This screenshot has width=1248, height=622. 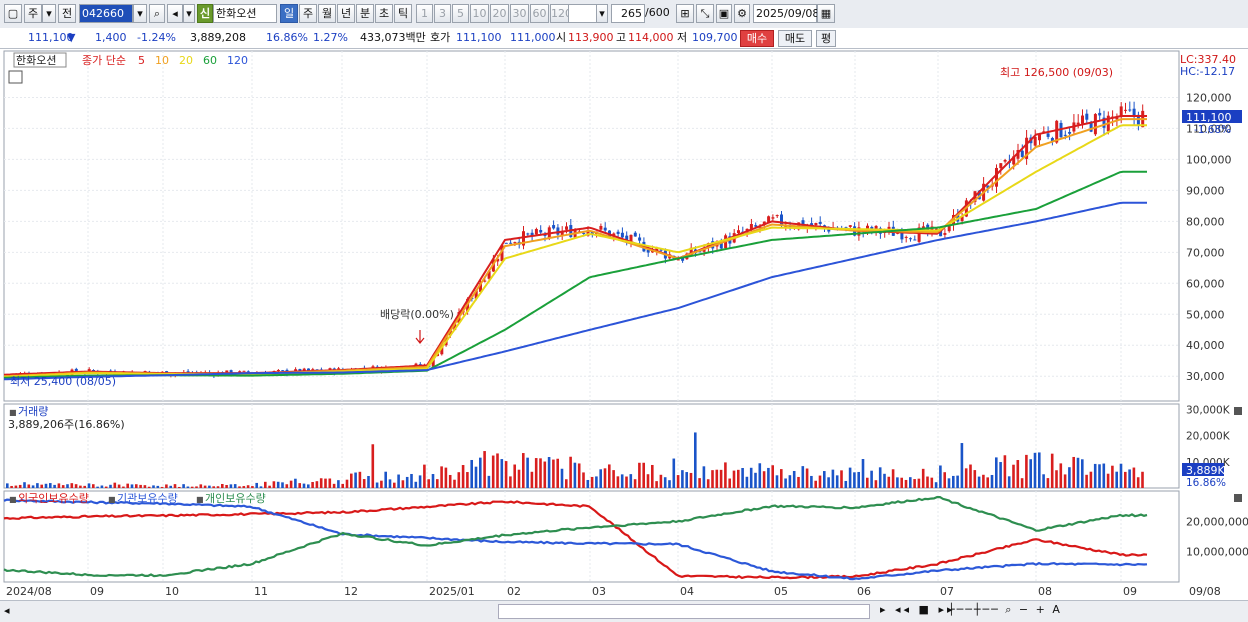 What do you see at coordinates (1005, 610) in the screenshot?
I see `zoom-controls: ├──┼── ⌕ − + A` at bounding box center [1005, 610].